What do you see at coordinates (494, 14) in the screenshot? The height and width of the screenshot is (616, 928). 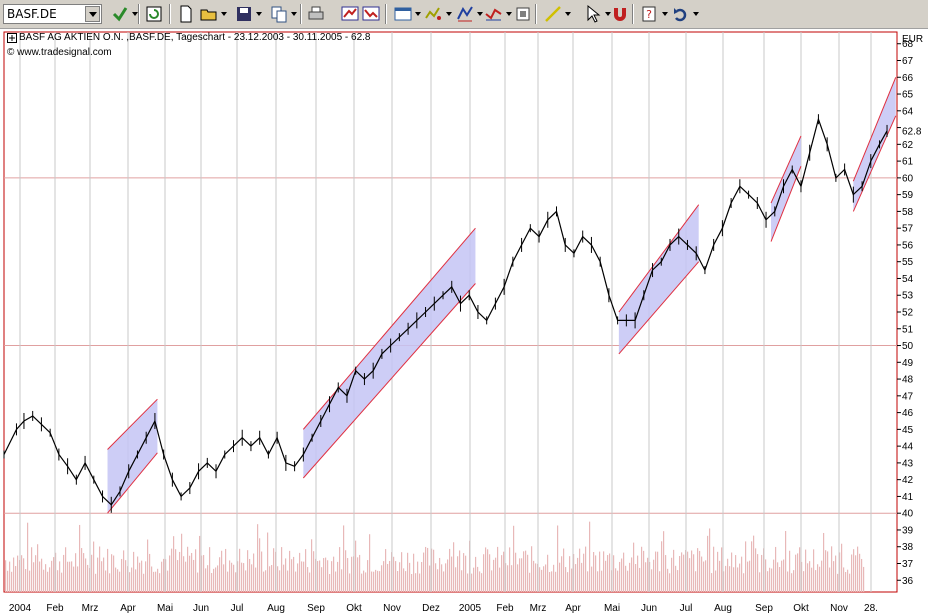 I see `strategy-icon` at bounding box center [494, 14].